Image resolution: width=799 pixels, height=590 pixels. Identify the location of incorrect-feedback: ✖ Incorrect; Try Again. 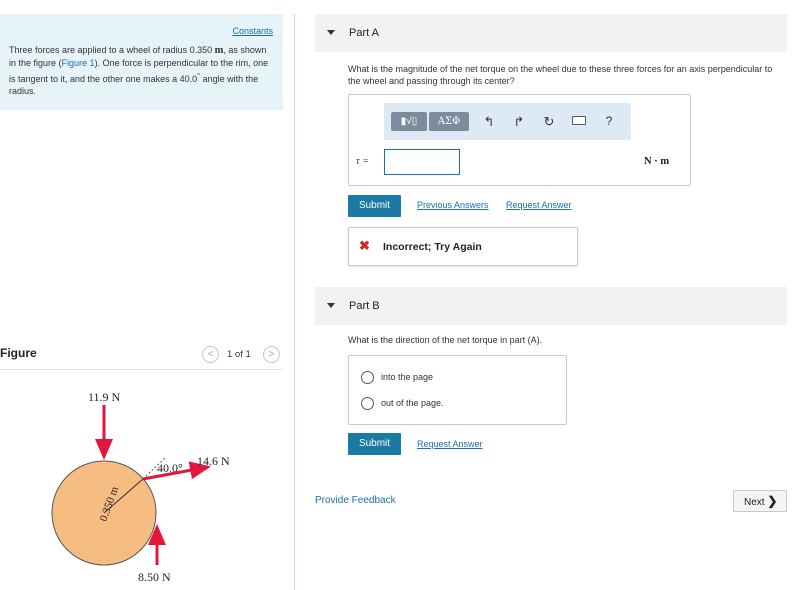
(463, 246).